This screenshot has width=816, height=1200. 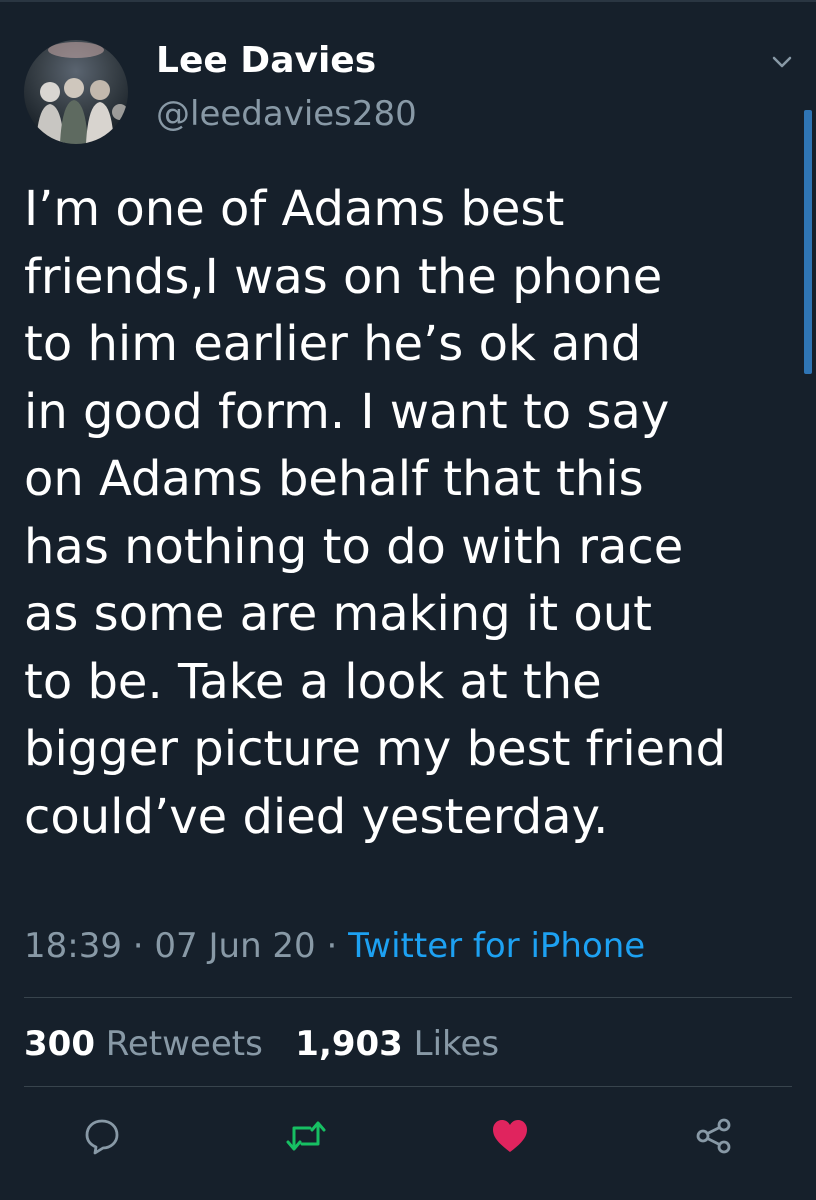 I want to click on author-name: Lee Davies, so click(x=266, y=61).